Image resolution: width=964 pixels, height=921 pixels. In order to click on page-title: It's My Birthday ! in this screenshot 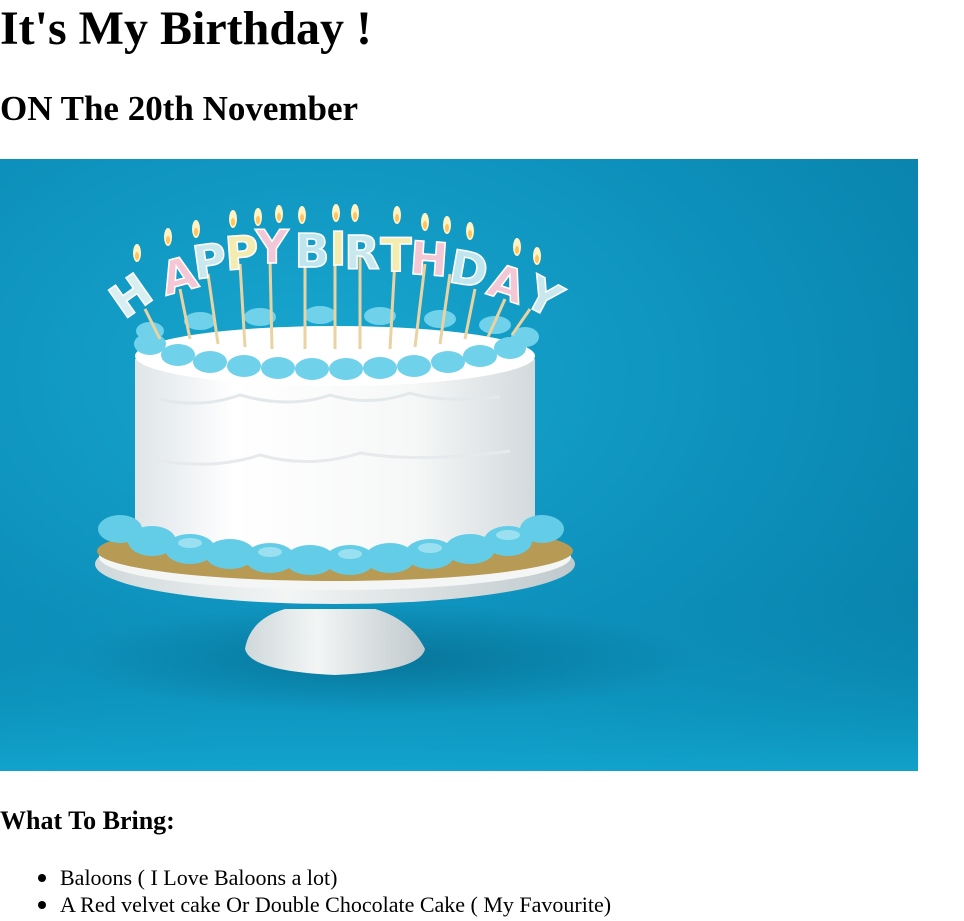, I will do `click(186, 28)`.